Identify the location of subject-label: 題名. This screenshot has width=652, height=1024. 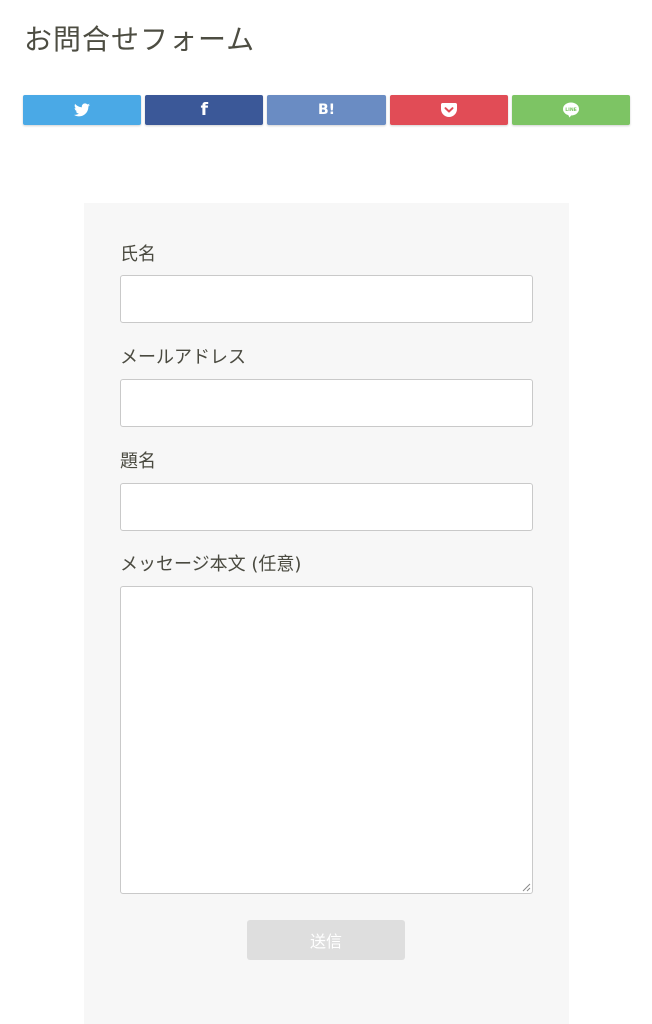
(138, 461).